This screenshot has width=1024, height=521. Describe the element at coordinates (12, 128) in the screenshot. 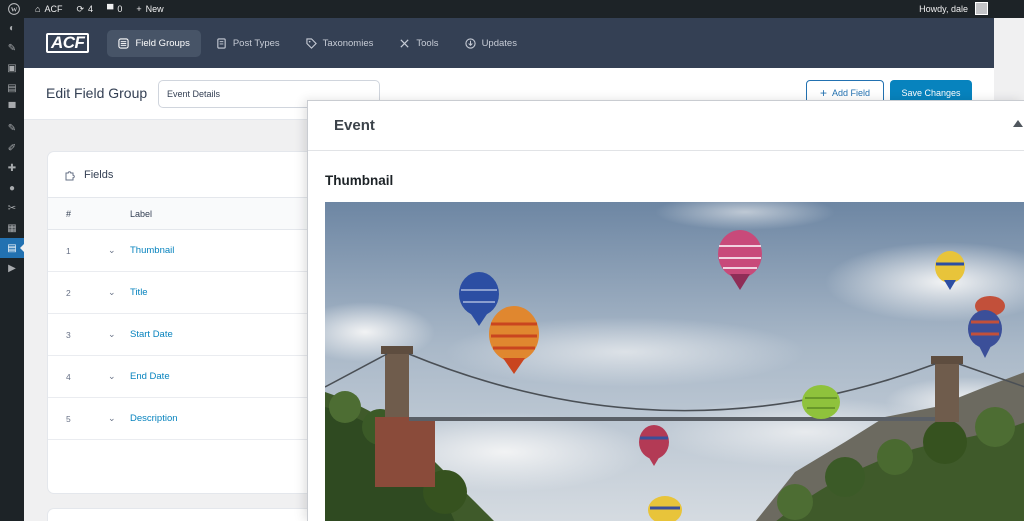

I see `pin-icon-2: ✎` at that location.